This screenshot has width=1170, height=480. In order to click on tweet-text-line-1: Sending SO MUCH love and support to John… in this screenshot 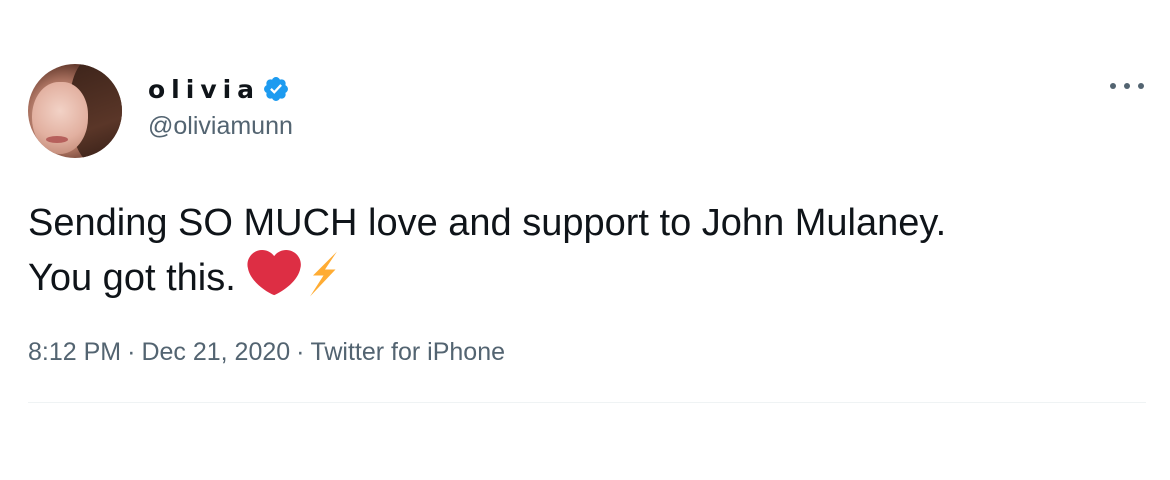, I will do `click(487, 223)`.